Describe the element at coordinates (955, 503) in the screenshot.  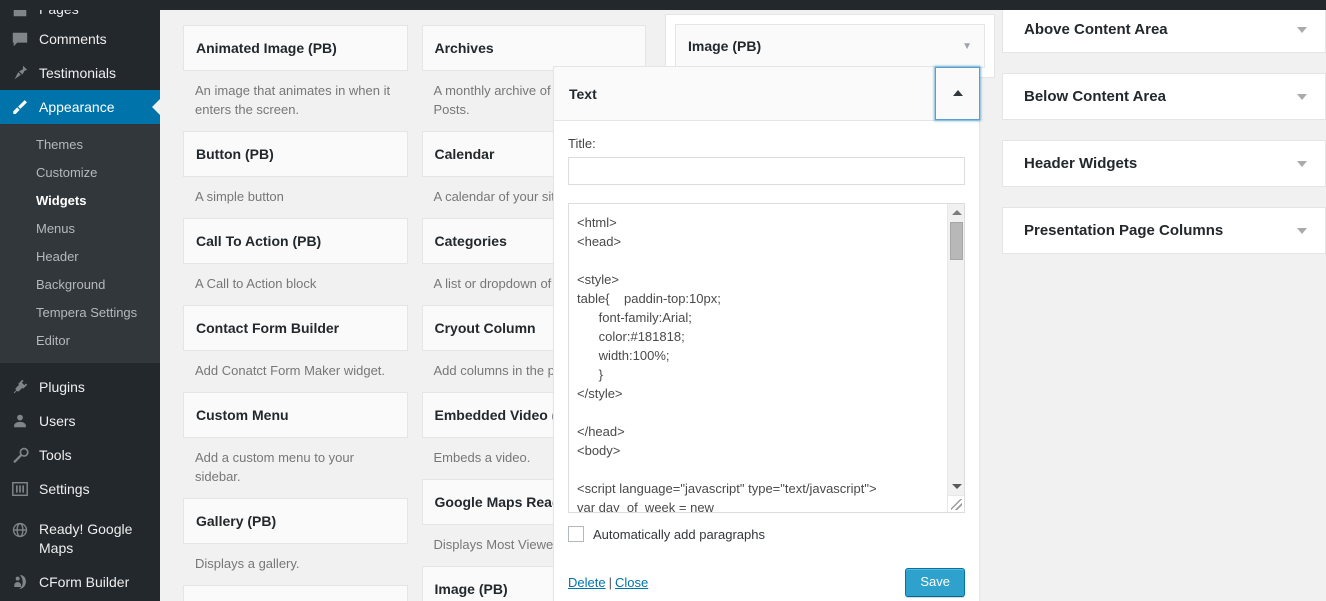
I see `resize-grip-icon` at that location.